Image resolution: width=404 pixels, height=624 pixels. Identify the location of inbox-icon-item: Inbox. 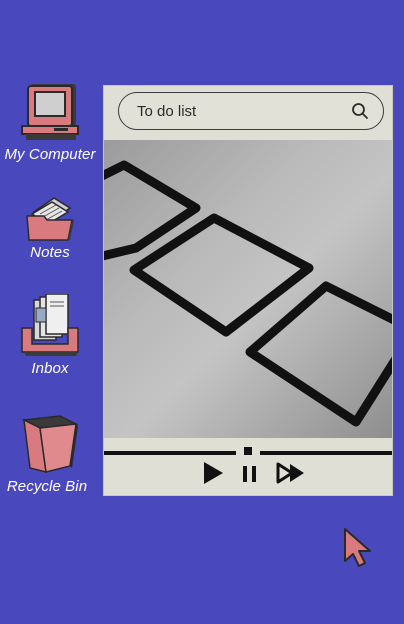
(50, 335).